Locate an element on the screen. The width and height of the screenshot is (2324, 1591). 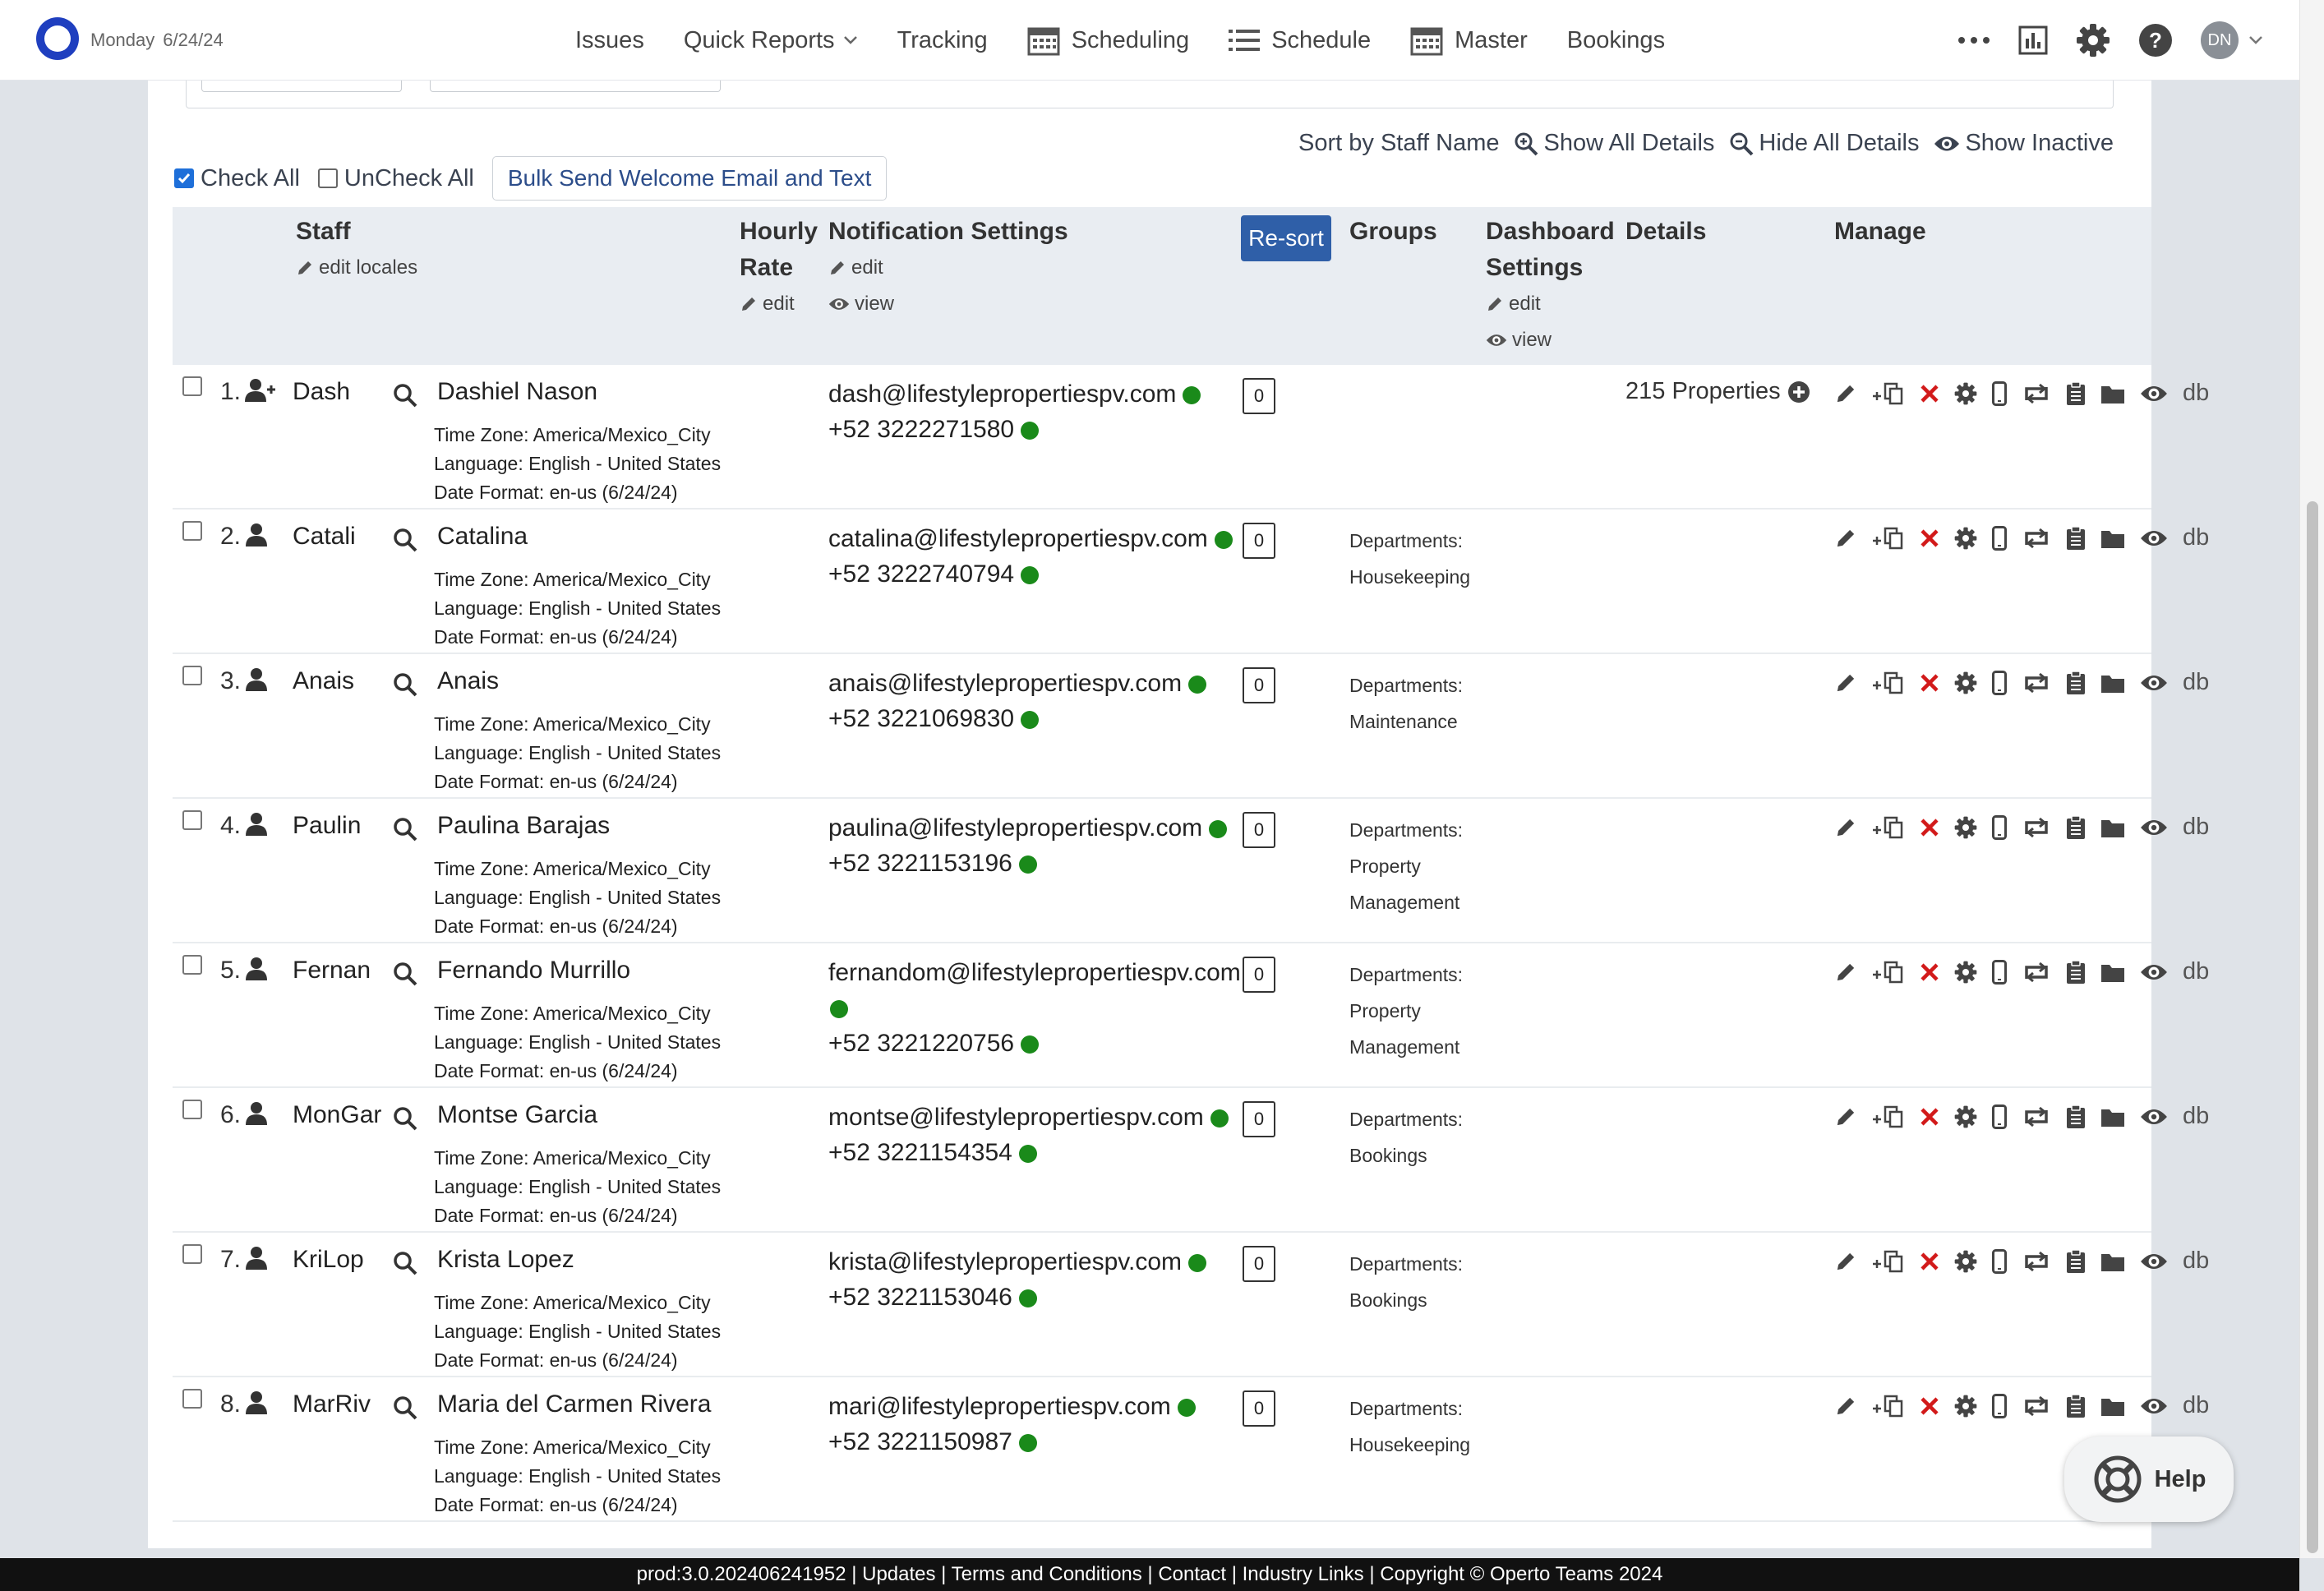
staff-full-name: Dashiel Nason is located at coordinates (517, 392).